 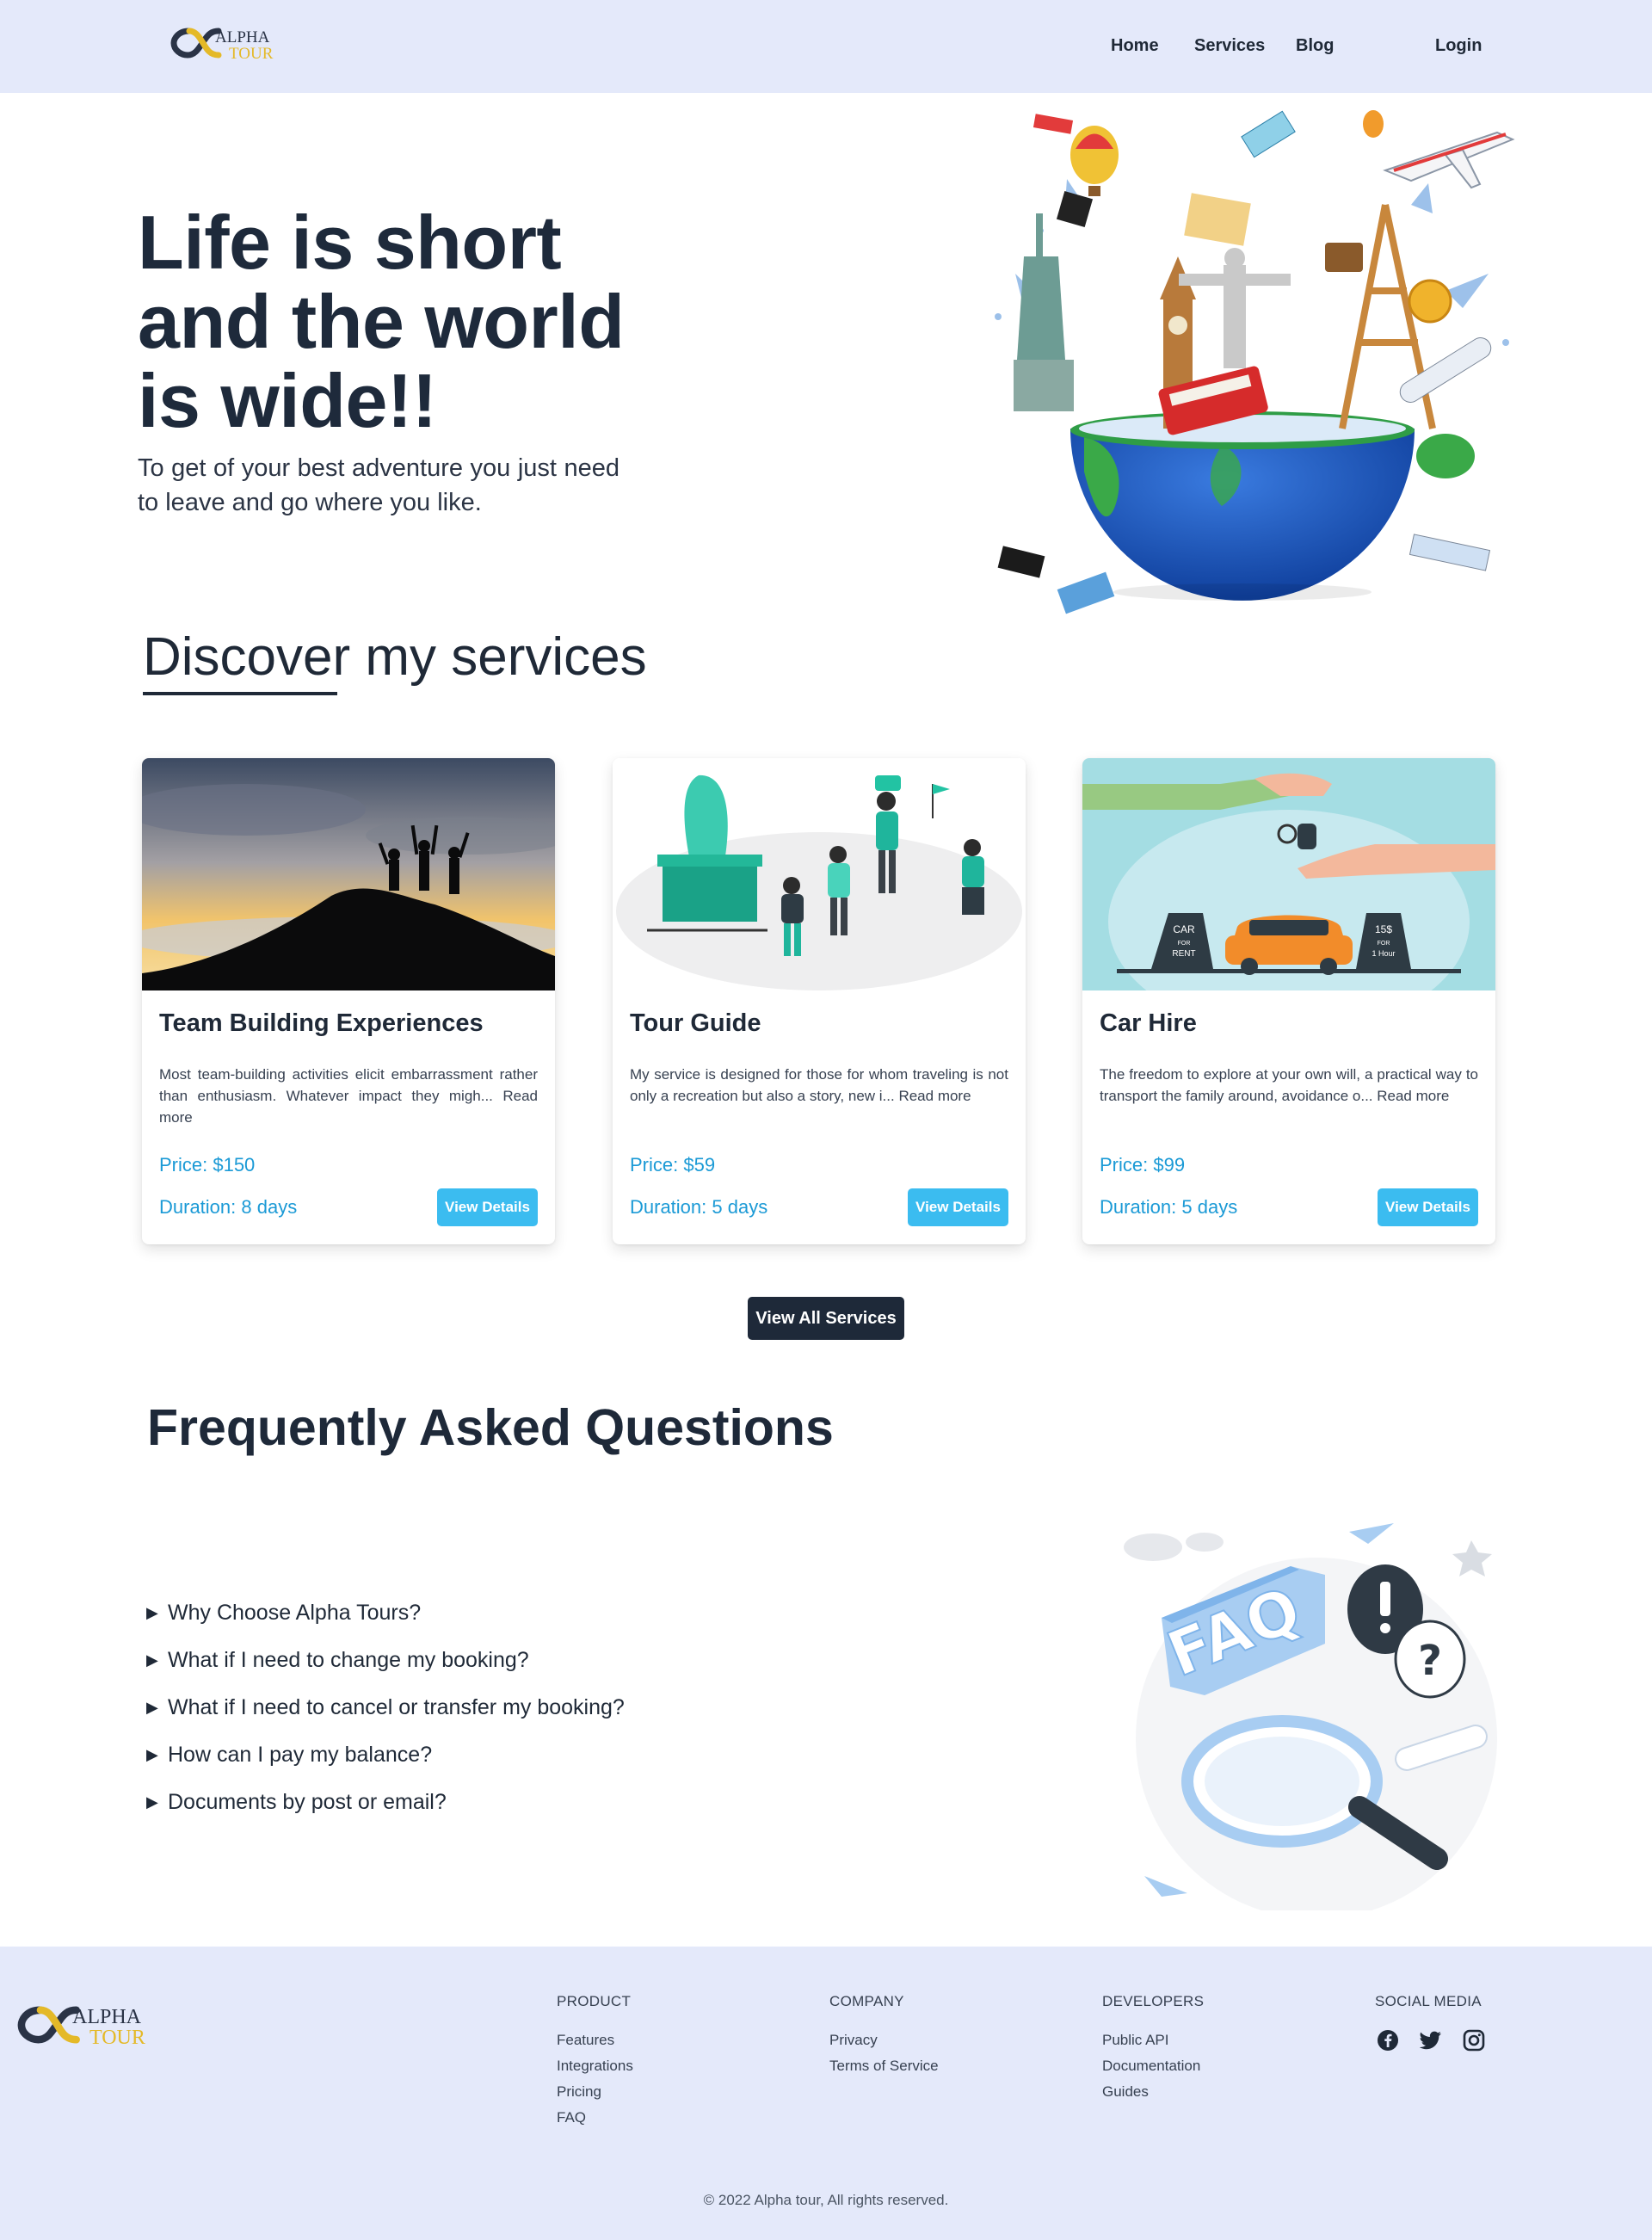 What do you see at coordinates (296, 1802) in the screenshot?
I see `faq-item: ▶ Documents by post or email?` at bounding box center [296, 1802].